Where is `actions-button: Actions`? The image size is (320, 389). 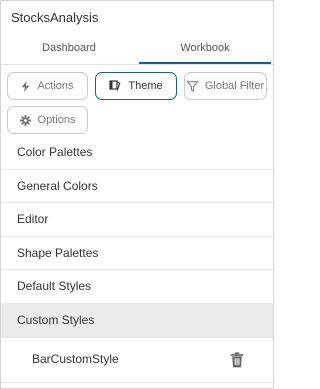 actions-button: Actions is located at coordinates (47, 86).